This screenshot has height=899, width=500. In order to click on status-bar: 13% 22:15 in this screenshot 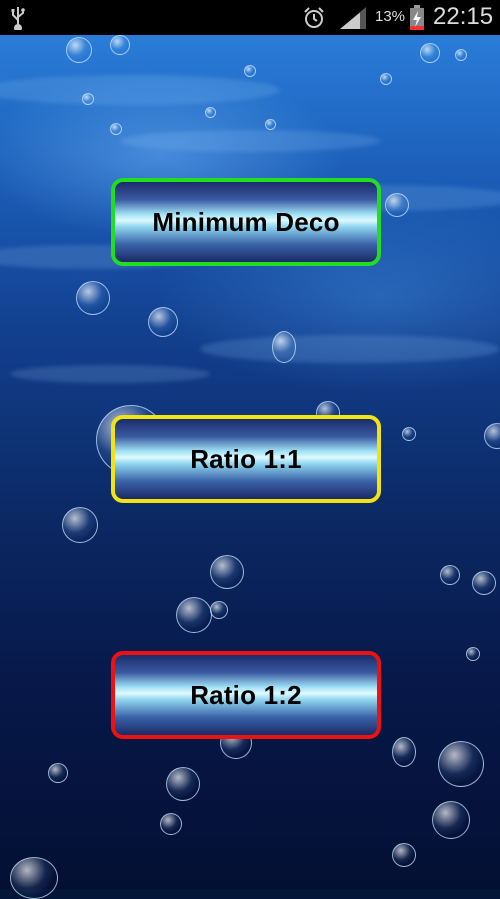, I will do `click(250, 17)`.